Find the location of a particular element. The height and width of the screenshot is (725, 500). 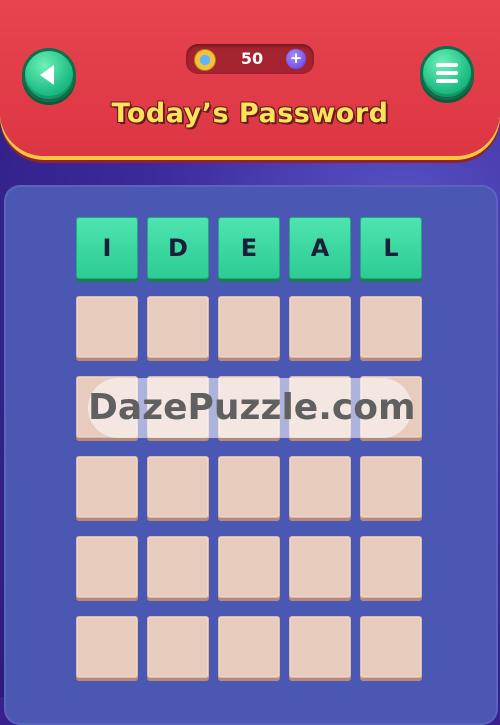

coin-icon is located at coordinates (205, 60).